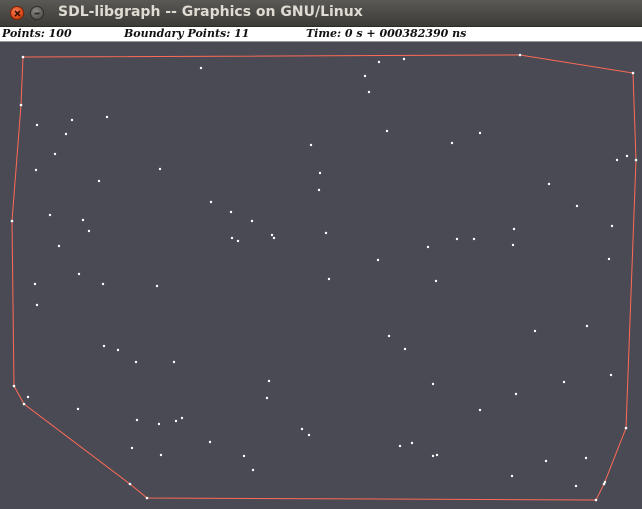 This screenshot has width=642, height=509. I want to click on title-bar: SDL-libgraph -- Graphics on GNU/Linux, so click(321, 13).